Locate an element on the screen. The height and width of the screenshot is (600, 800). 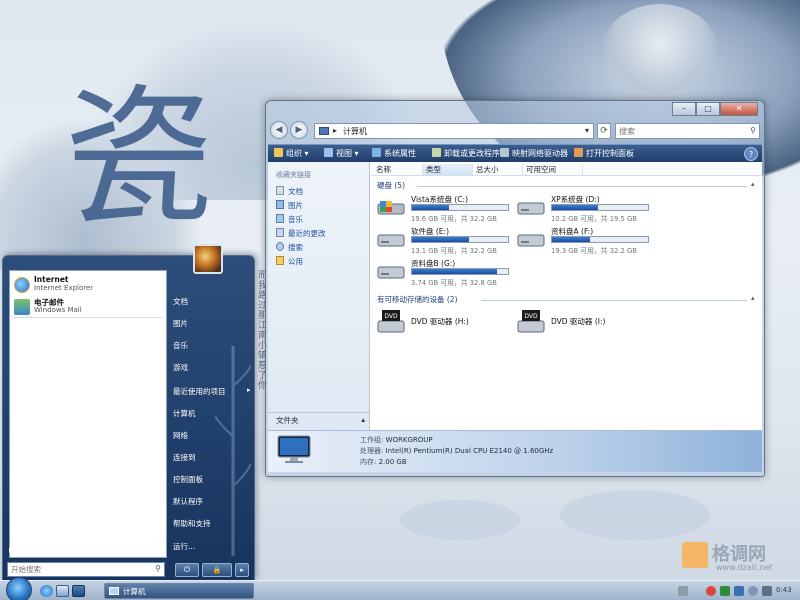
details-label: 工作组: is located at coordinates (372, 440).